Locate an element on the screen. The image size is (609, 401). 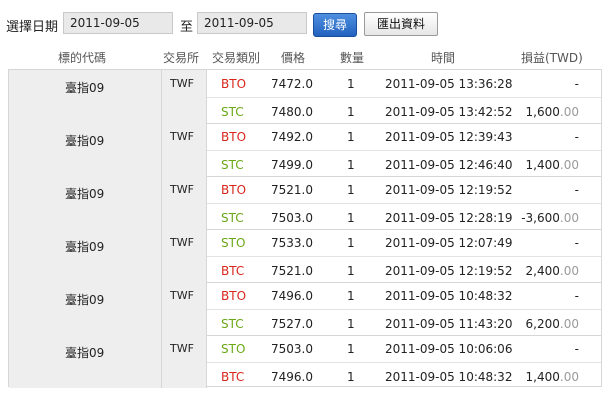
date-label: 選擇日期 is located at coordinates (32, 27).